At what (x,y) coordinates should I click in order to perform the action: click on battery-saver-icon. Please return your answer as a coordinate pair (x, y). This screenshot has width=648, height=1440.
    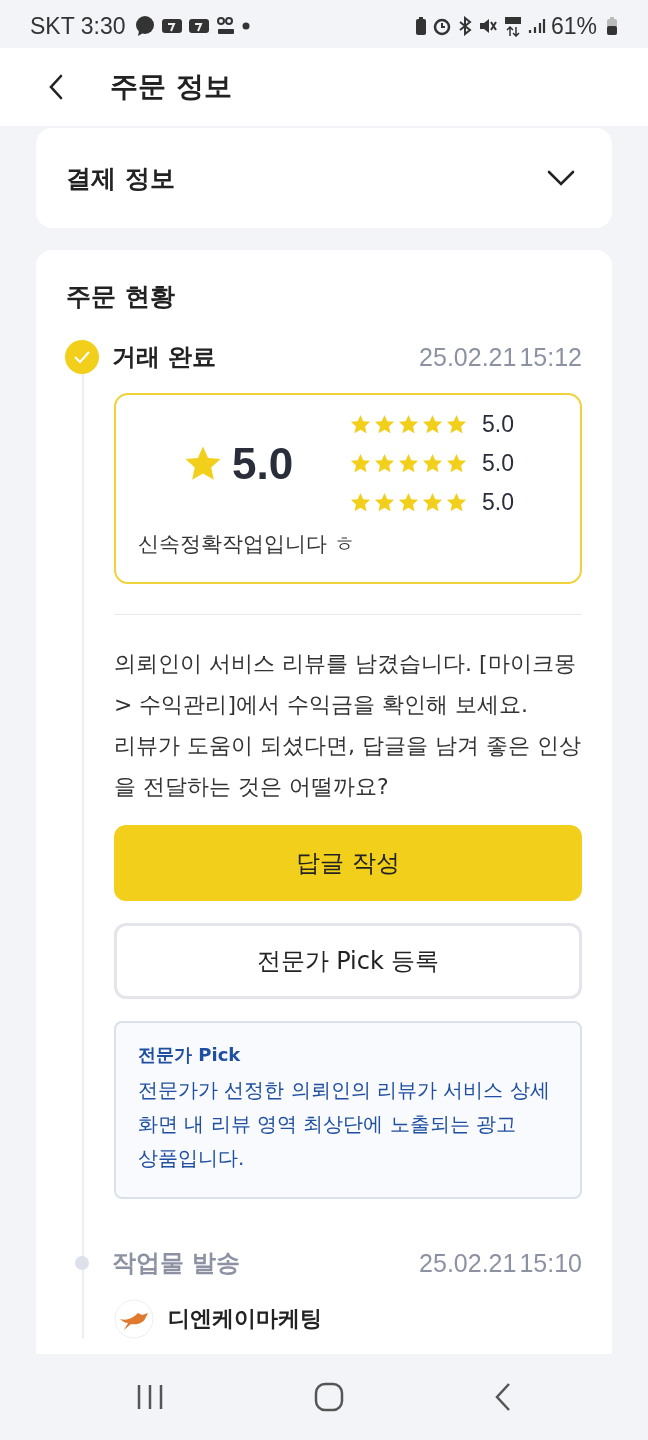
    Looking at the image, I should click on (420, 26).